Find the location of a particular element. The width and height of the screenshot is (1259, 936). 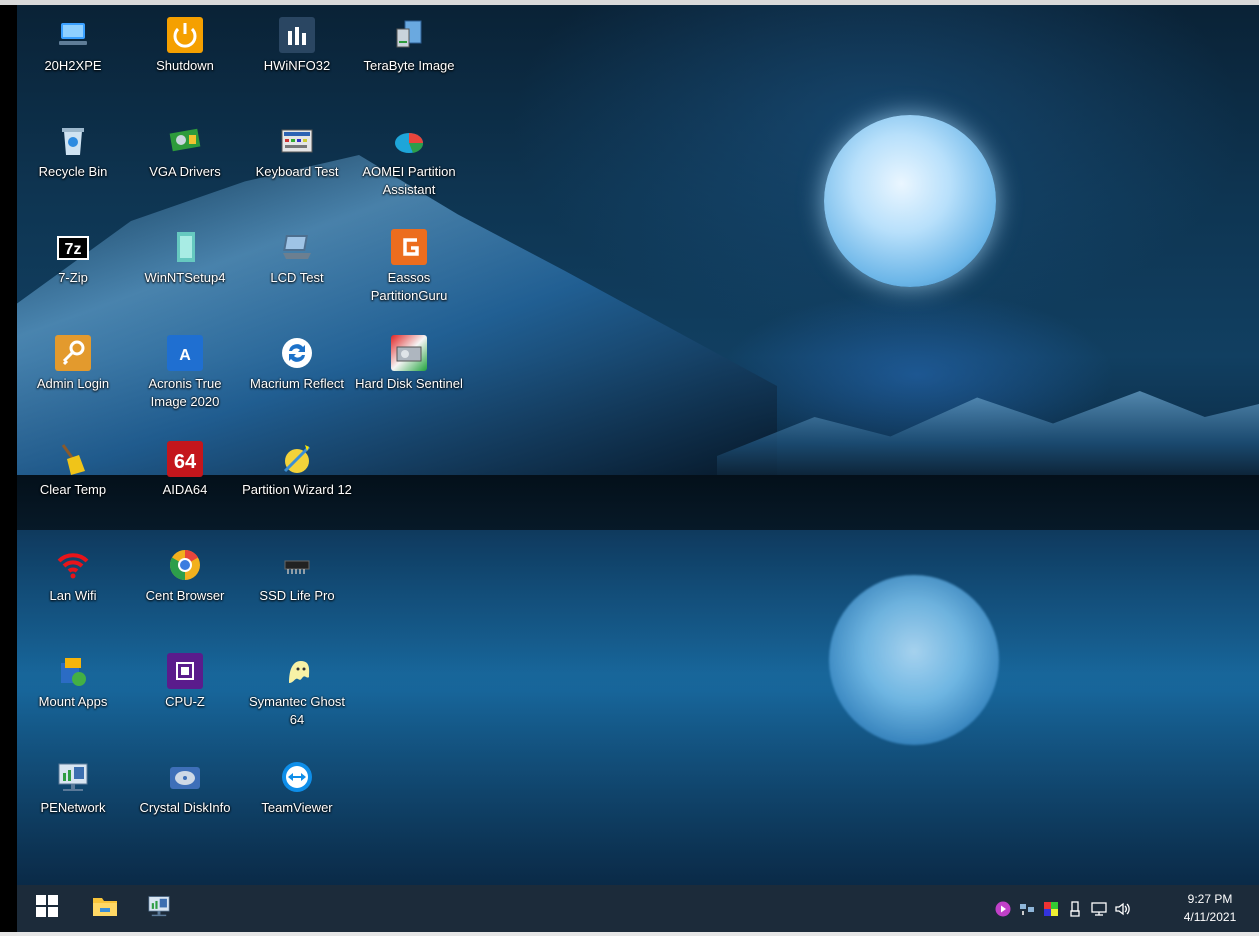

icon-label: Mount Apps is located at coordinates (73, 701).